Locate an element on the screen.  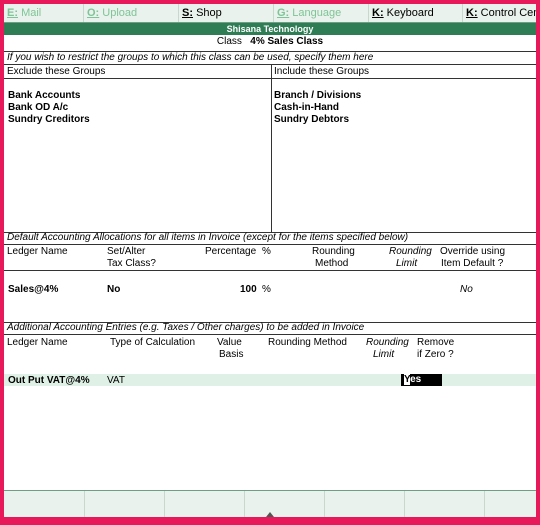
alloc-col-limit: Rounding is located at coordinates (410, 251).